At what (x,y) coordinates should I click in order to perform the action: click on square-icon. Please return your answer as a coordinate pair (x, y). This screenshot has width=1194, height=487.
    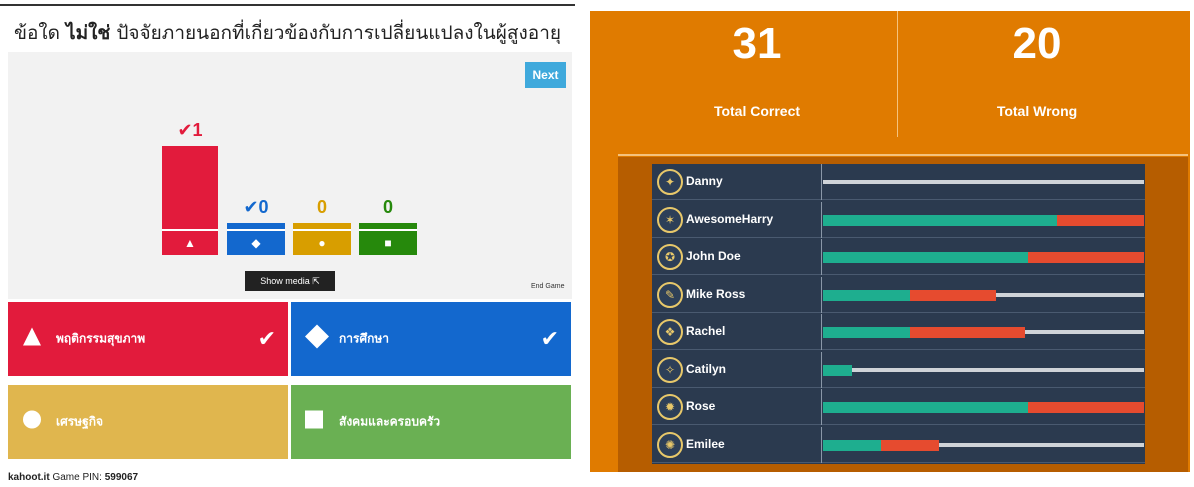
    Looking at the image, I should click on (314, 422).